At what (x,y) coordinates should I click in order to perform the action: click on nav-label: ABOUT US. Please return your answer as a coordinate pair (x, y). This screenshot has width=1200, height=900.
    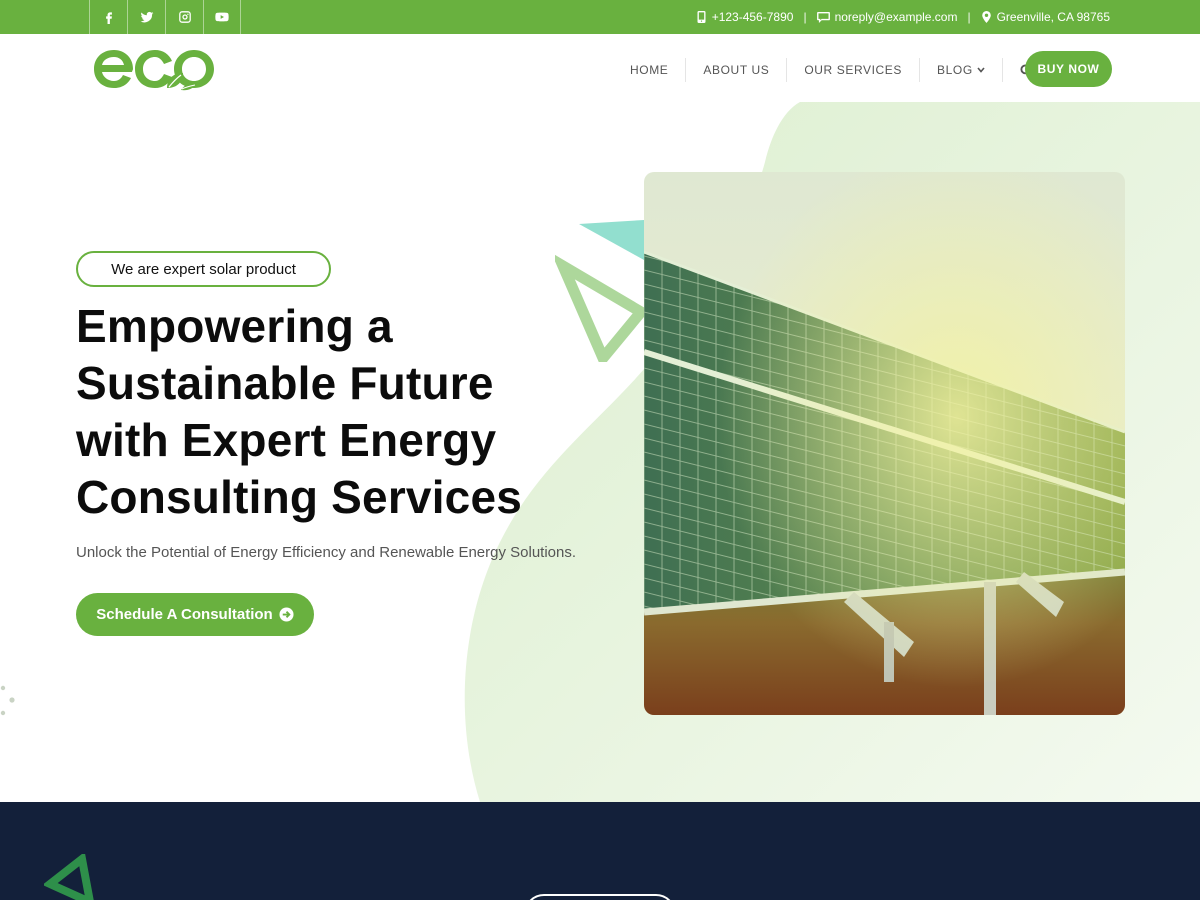
    Looking at the image, I should click on (736, 70).